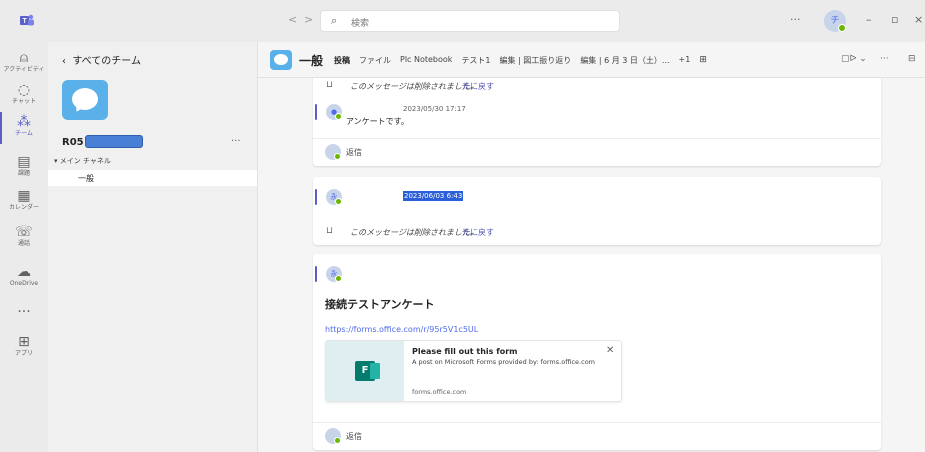 The image size is (925, 452). I want to click on rail-calendar: ▦ カレンダー, so click(24, 200).